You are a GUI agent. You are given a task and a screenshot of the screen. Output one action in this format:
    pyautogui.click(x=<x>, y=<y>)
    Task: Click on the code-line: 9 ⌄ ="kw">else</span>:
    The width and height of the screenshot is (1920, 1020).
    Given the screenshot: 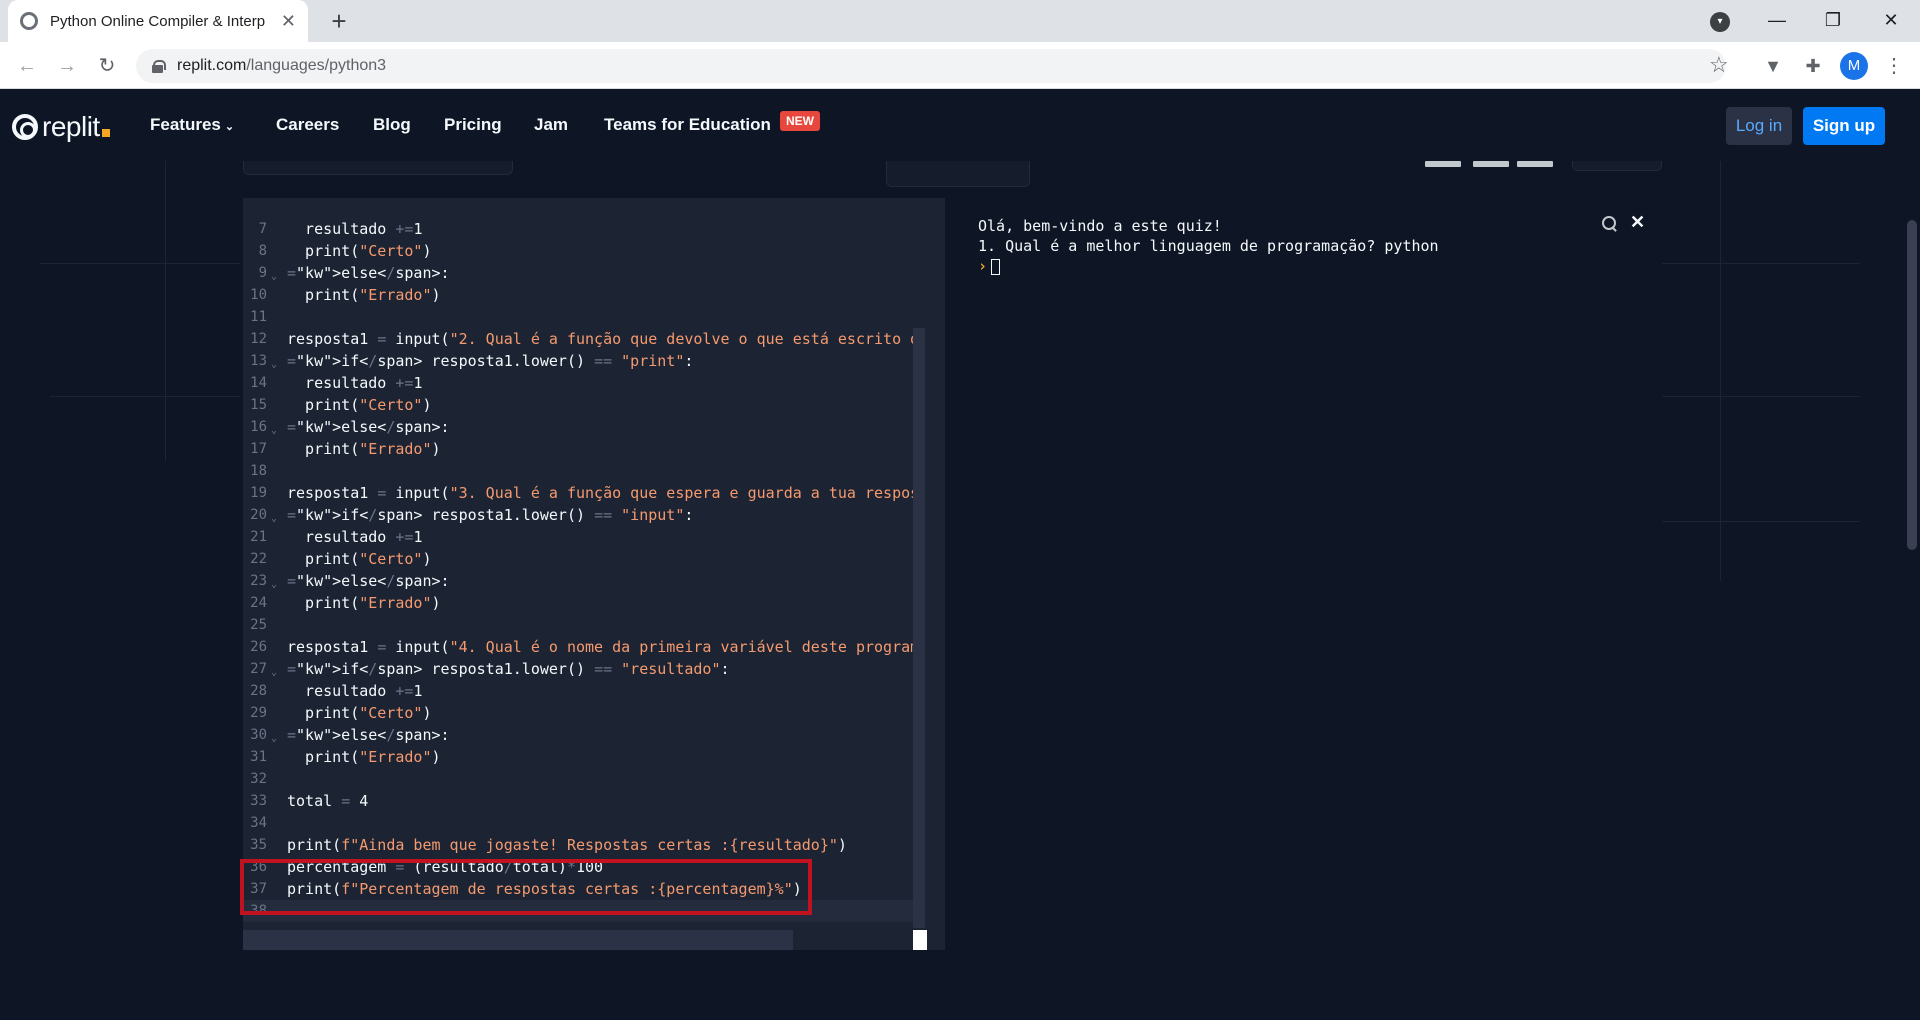 What is the action you would take?
    pyautogui.click(x=578, y=273)
    